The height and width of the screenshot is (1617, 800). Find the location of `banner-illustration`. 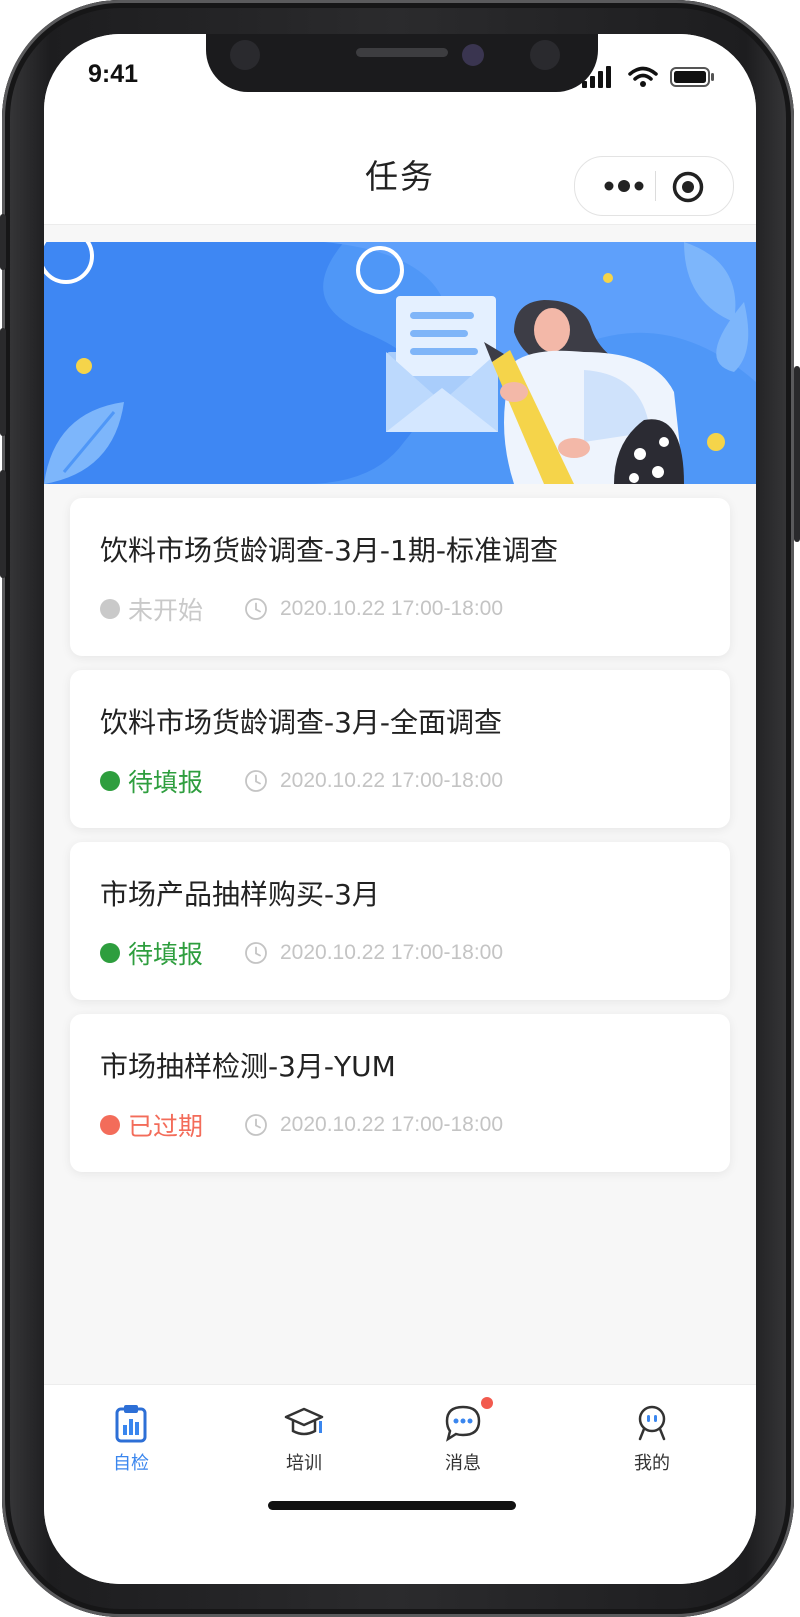

banner-illustration is located at coordinates (400, 363).